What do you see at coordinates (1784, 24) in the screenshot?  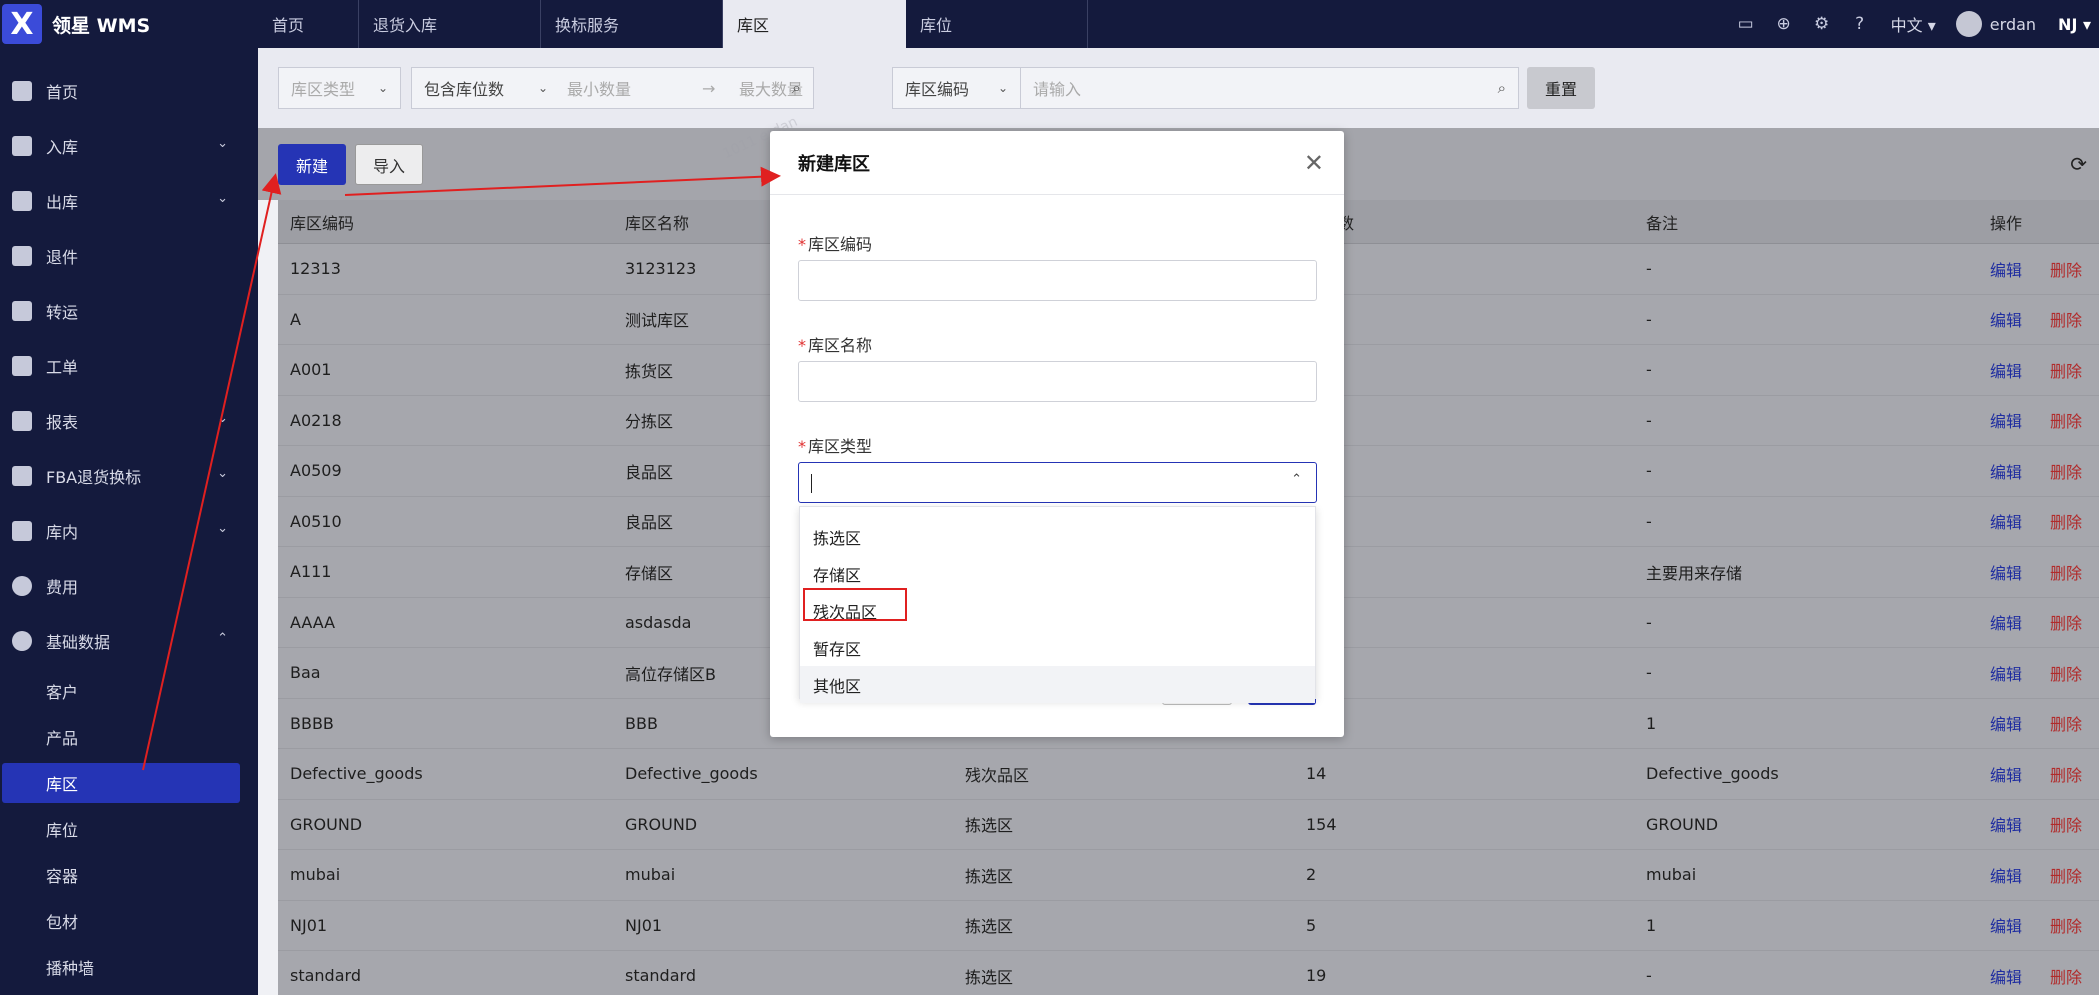 I see `download-icon: ⊕` at bounding box center [1784, 24].